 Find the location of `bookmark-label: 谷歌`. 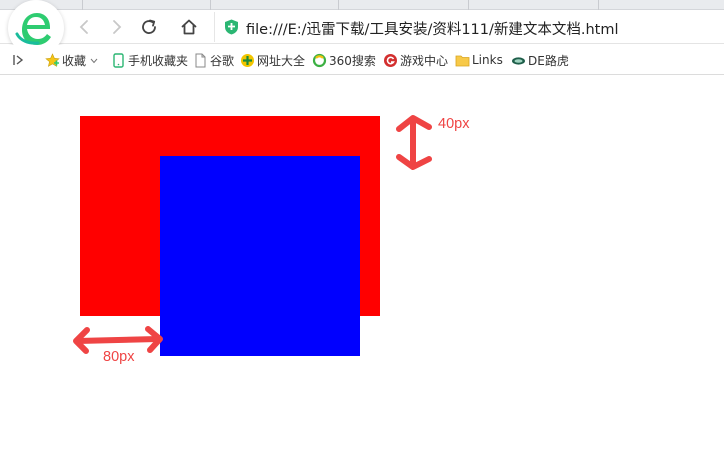

bookmark-label: 谷歌 is located at coordinates (222, 60).